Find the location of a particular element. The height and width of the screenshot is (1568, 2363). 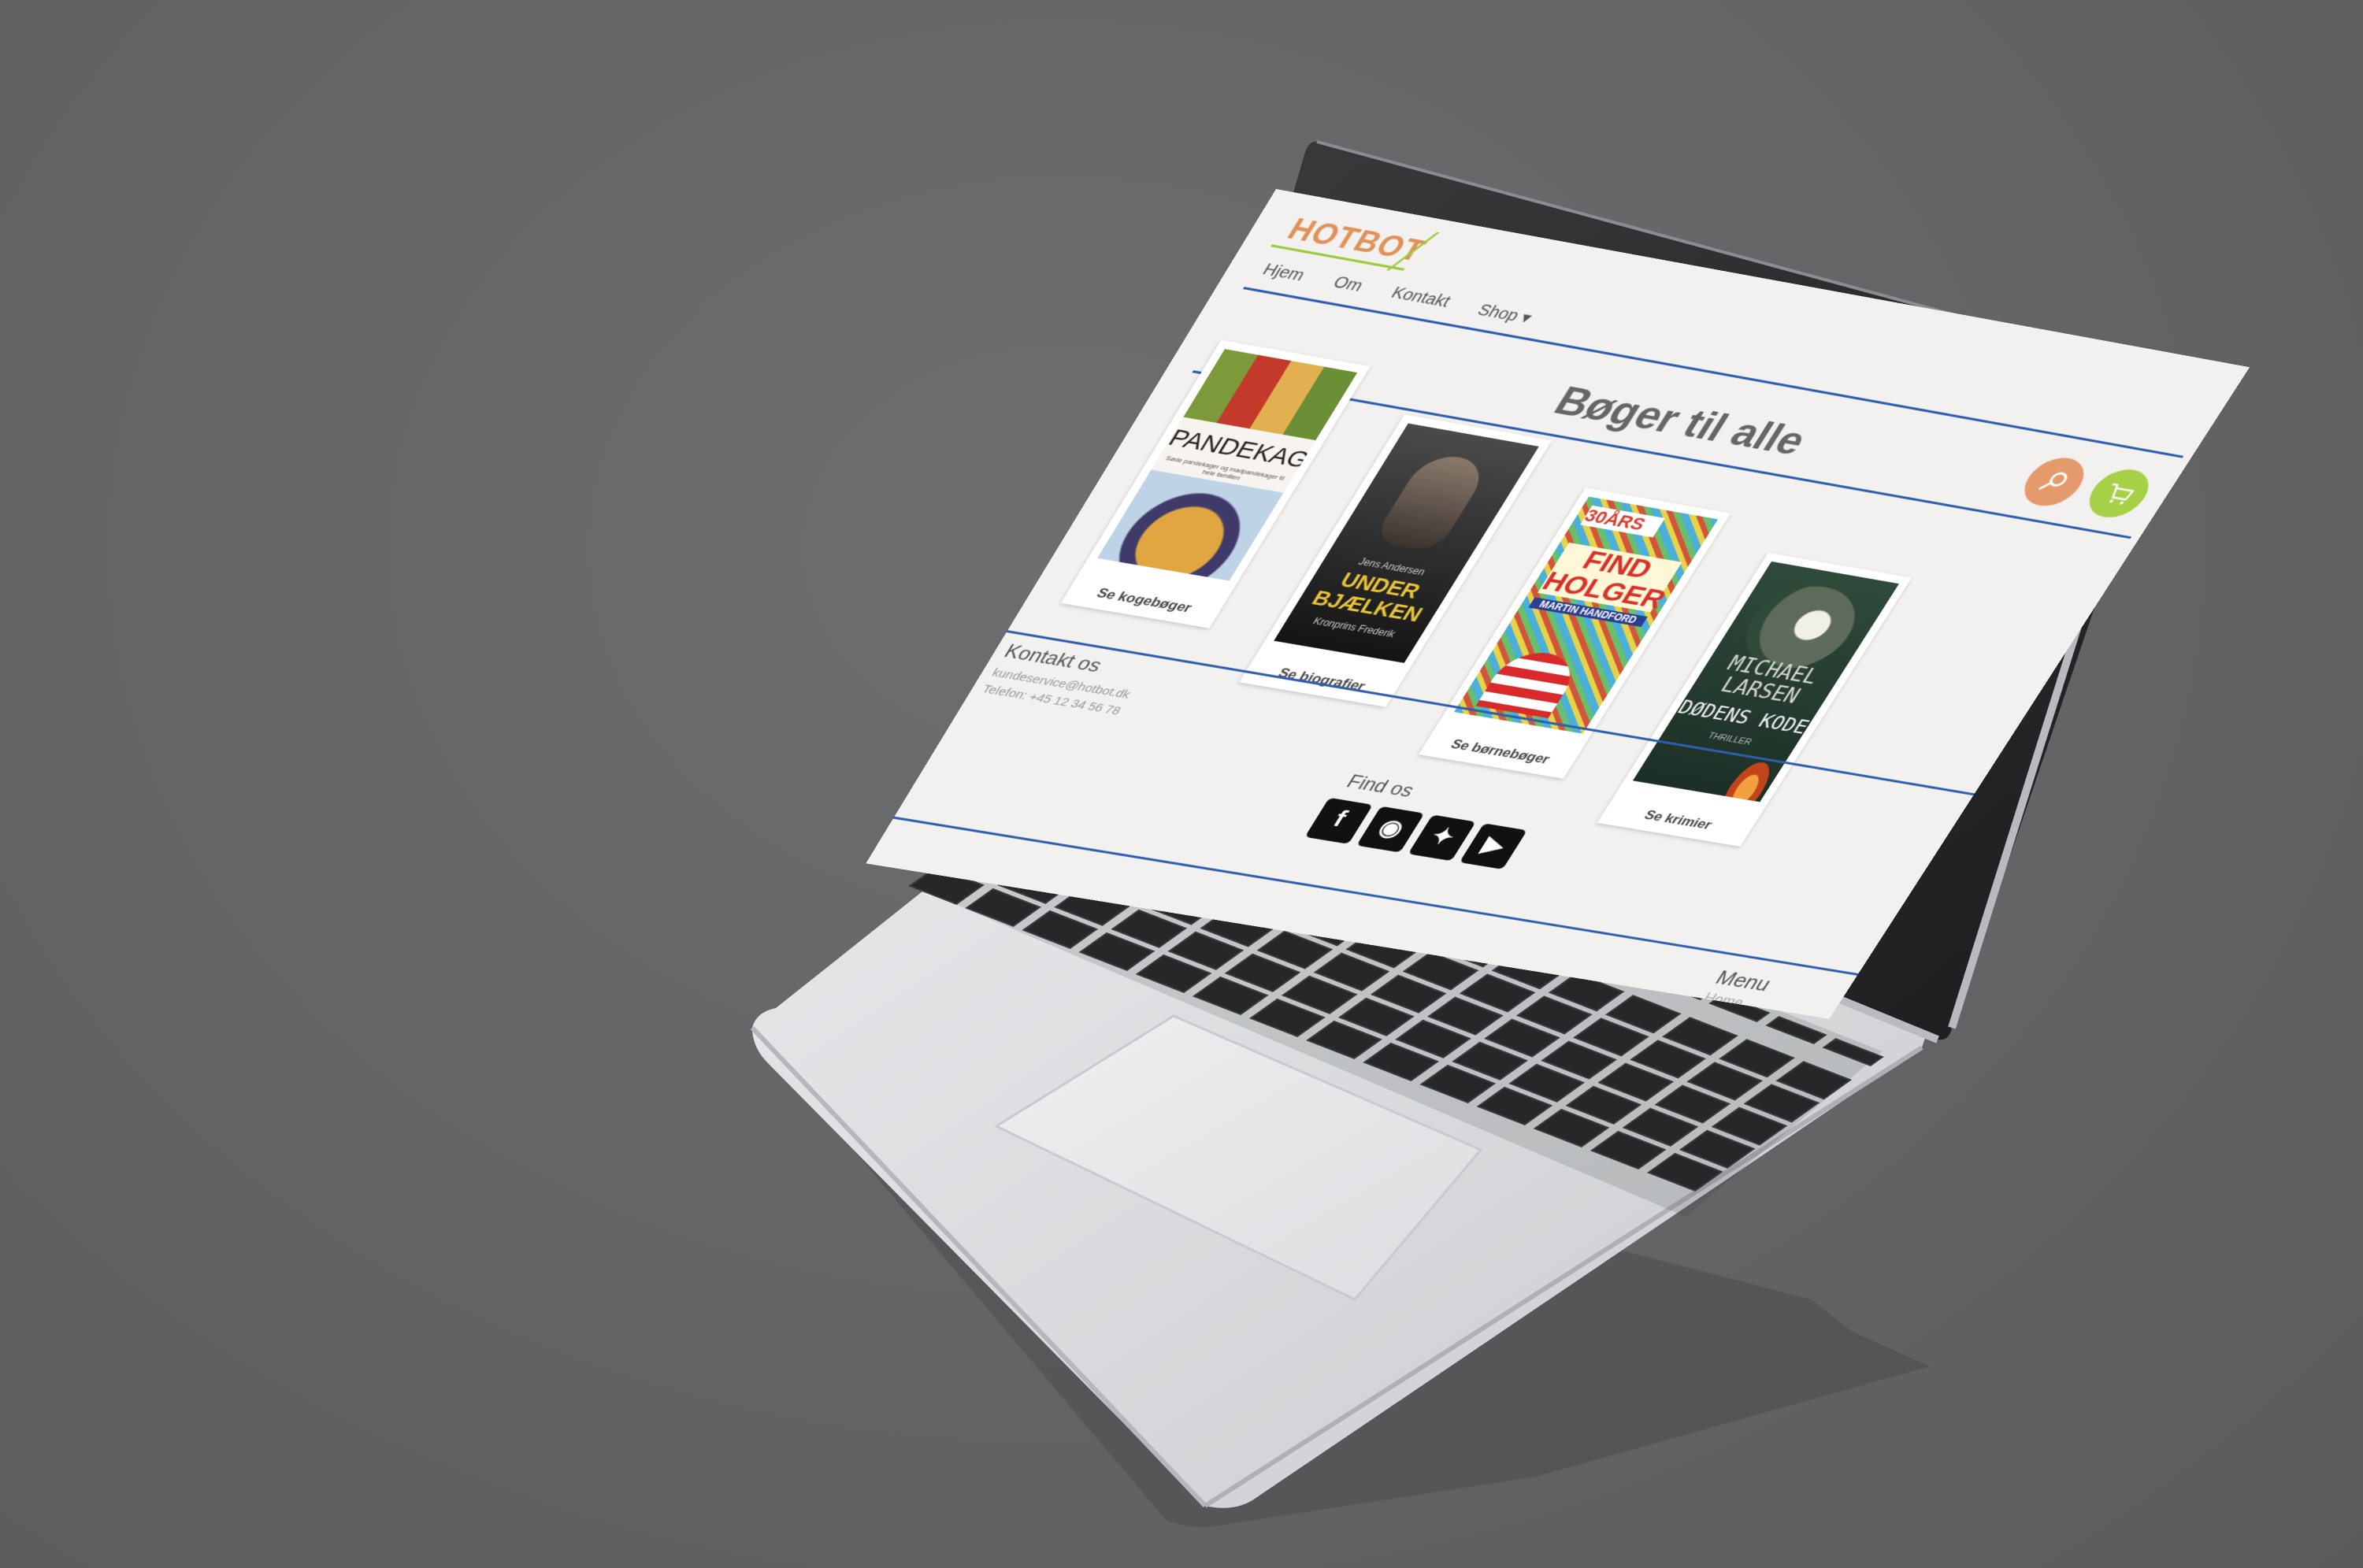

pancake-photo is located at coordinates (1190, 525).